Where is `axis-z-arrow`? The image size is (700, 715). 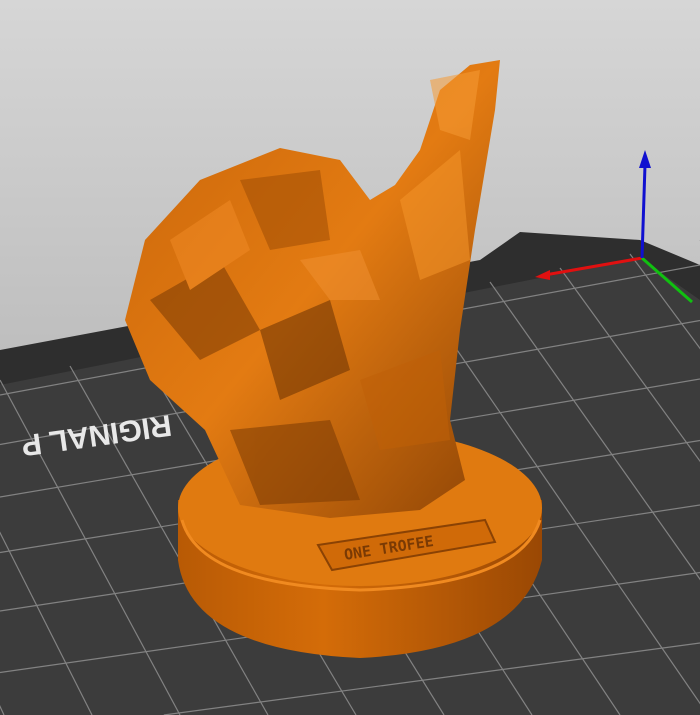 axis-z-arrow is located at coordinates (645, 159).